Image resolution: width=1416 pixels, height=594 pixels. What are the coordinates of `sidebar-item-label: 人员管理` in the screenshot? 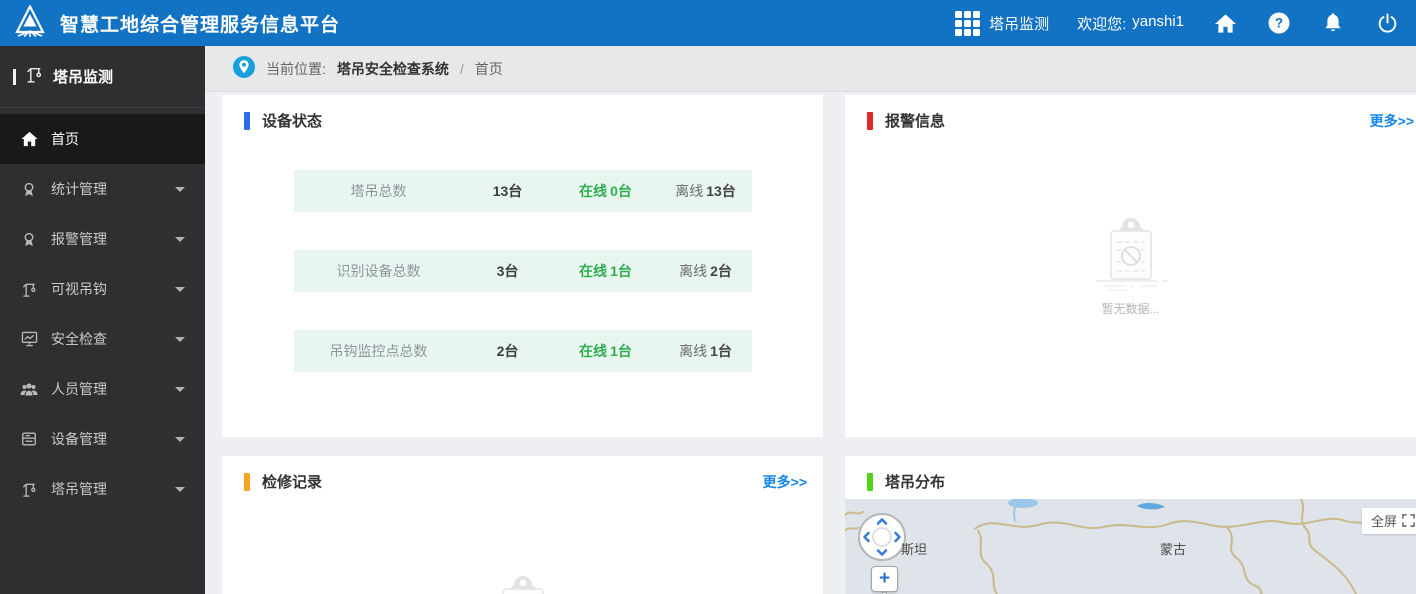 It's located at (79, 389).